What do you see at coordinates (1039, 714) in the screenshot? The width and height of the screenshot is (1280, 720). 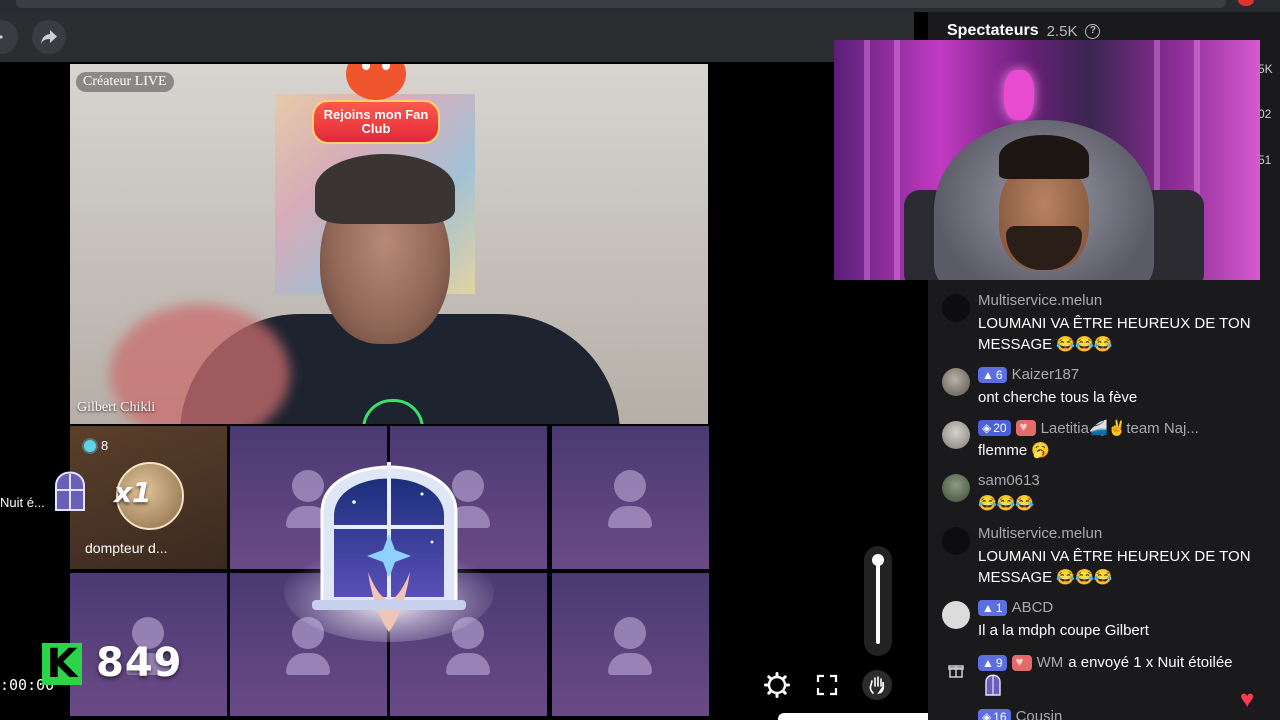 I see `chat-username: Cousin` at bounding box center [1039, 714].